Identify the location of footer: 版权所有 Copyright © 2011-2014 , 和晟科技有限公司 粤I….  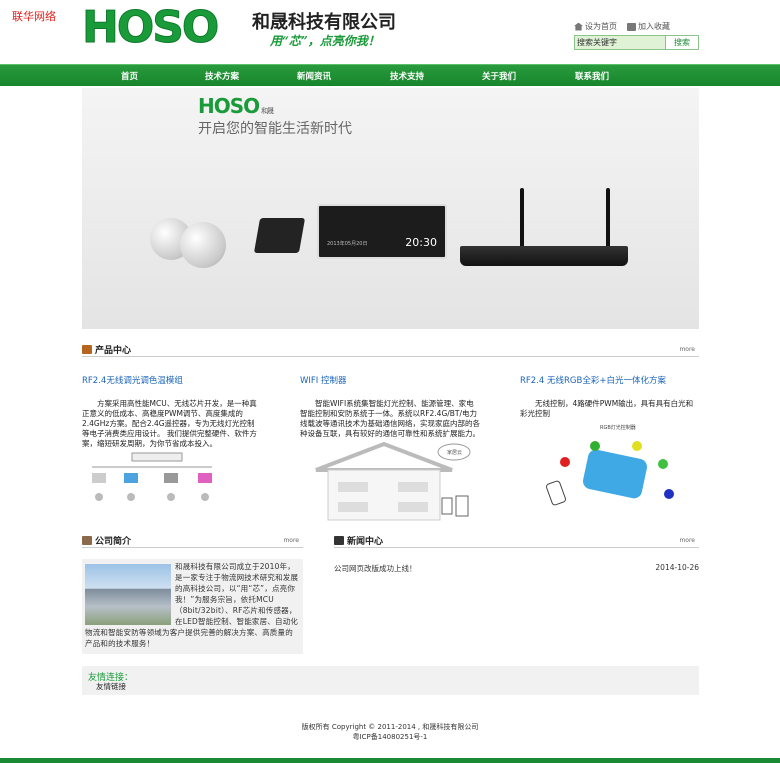
(390, 732).